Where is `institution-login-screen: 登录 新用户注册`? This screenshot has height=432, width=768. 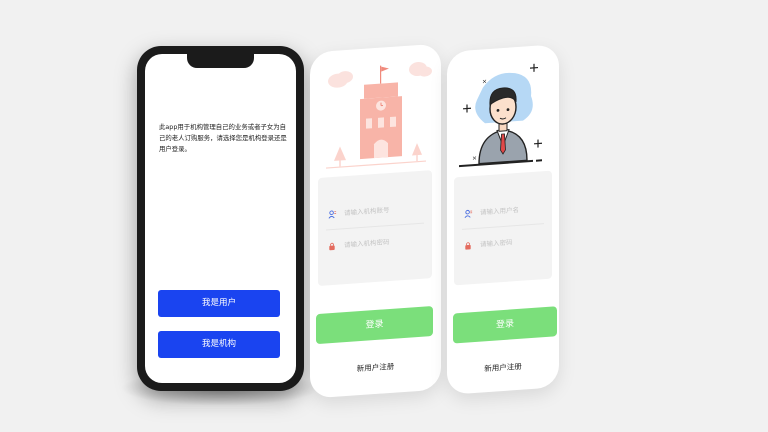 institution-login-screen: 登录 新用户注册 is located at coordinates (375, 221).